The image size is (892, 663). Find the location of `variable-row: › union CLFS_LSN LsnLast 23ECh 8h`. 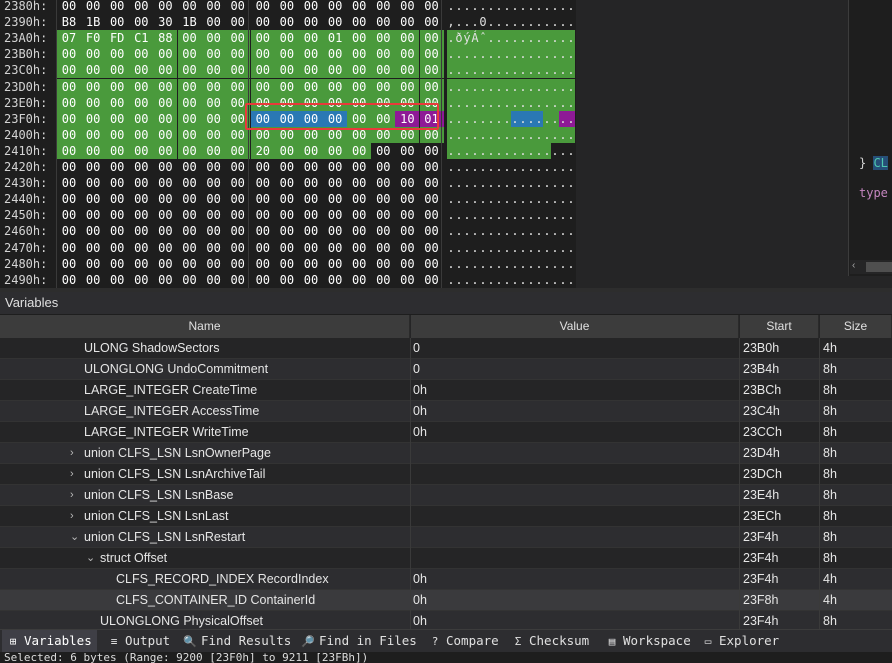

variable-row: › union CLFS_LSN LsnLast 23ECh 8h is located at coordinates (446, 516).